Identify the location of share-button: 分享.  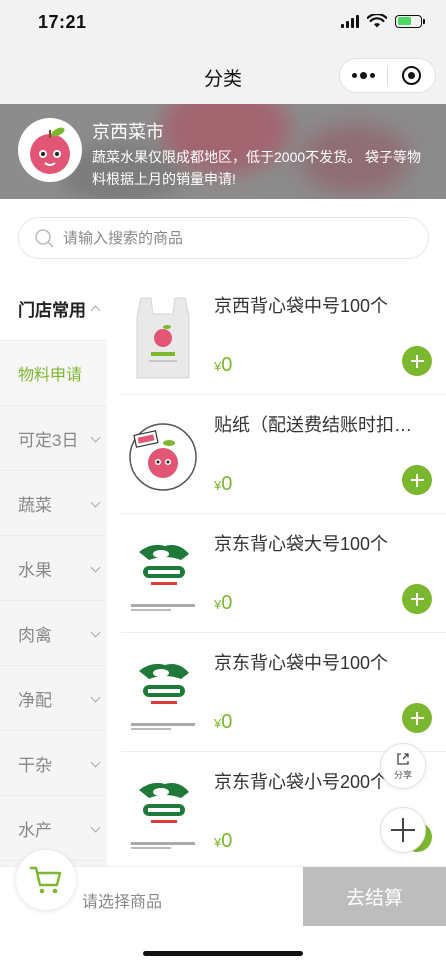
(403, 766).